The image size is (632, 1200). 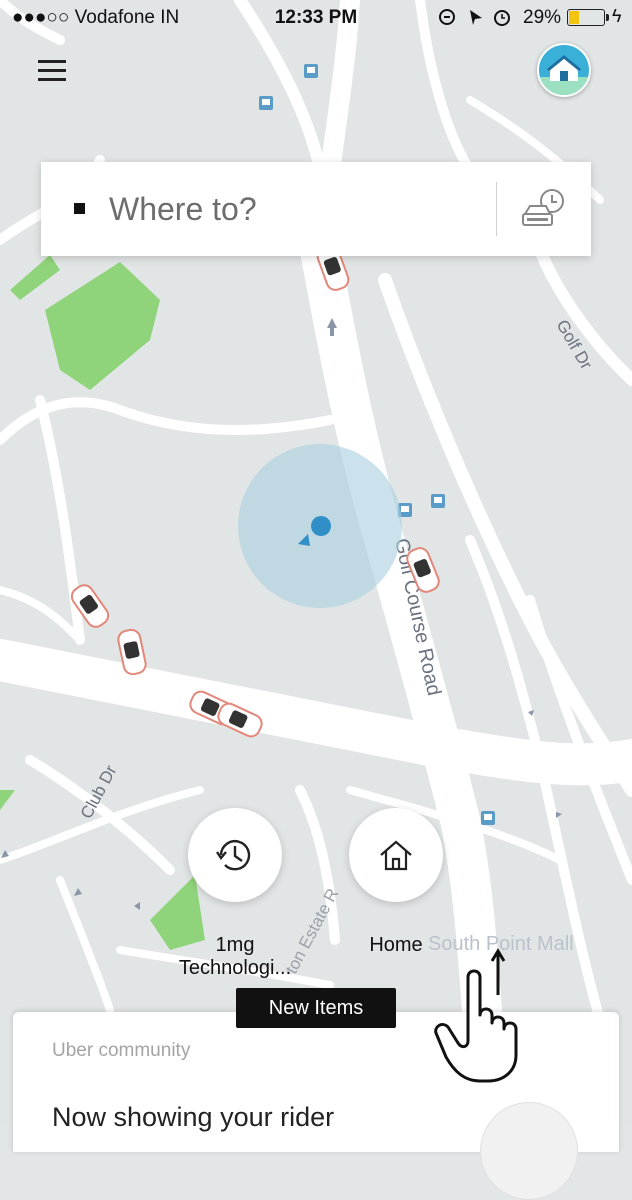 I want to click on card-image, so click(x=529, y=1151).